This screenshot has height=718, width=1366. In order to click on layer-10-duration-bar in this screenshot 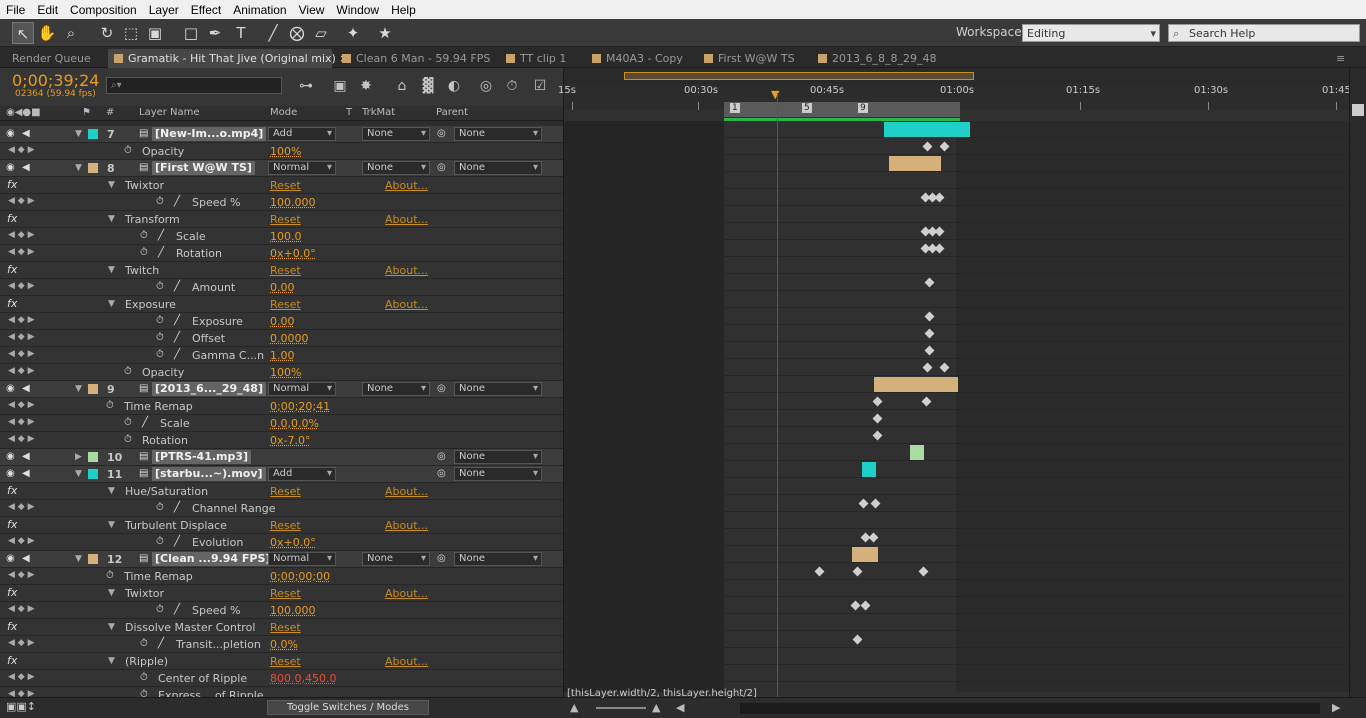, I will do `click(917, 452)`.